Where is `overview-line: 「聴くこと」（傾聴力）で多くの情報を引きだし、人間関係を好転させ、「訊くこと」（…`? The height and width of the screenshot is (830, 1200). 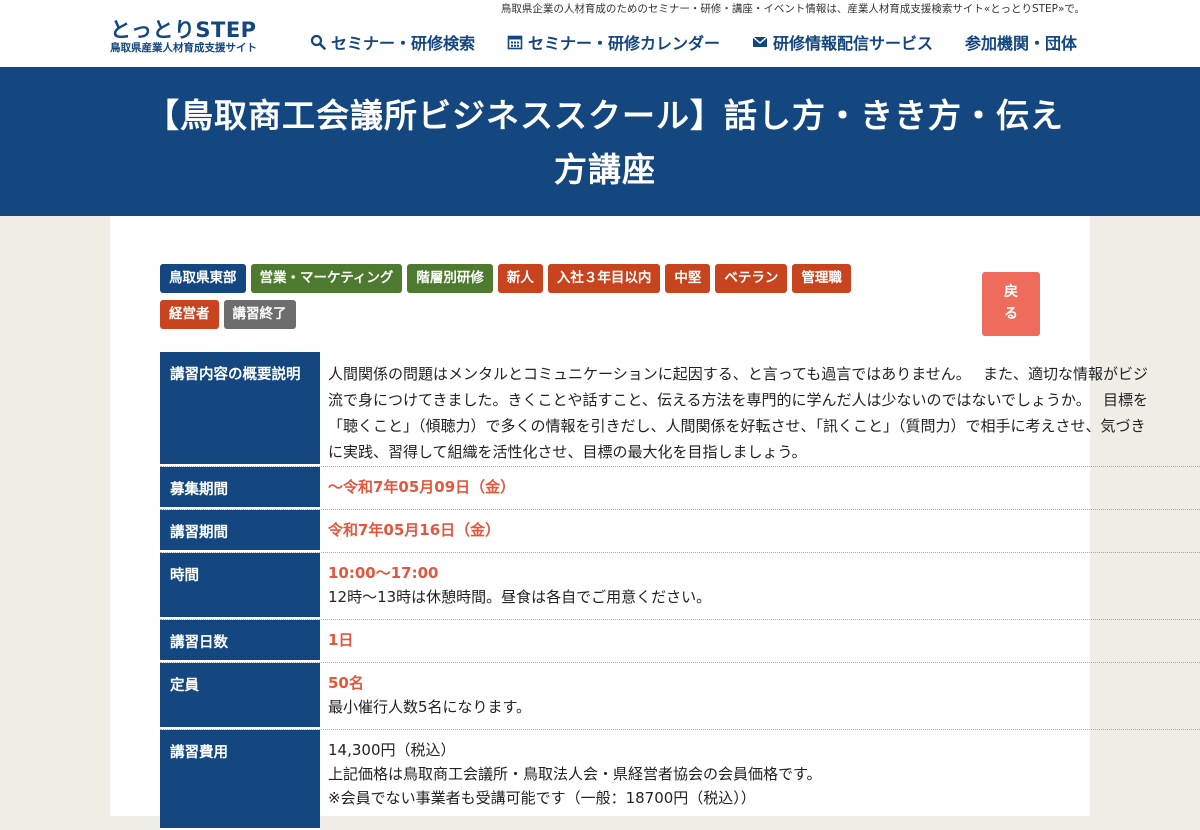 overview-line: 「聴くこと」（傾聴力）で多くの情報を引きだし、人間関係を好転させ、「訊くこと」（… is located at coordinates (737, 426).